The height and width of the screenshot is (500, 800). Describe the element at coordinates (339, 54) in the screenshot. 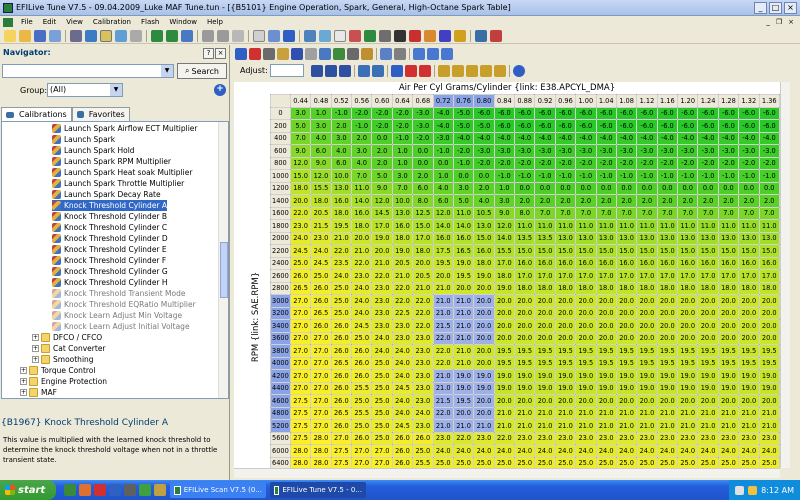

I see `paste-icon` at that location.